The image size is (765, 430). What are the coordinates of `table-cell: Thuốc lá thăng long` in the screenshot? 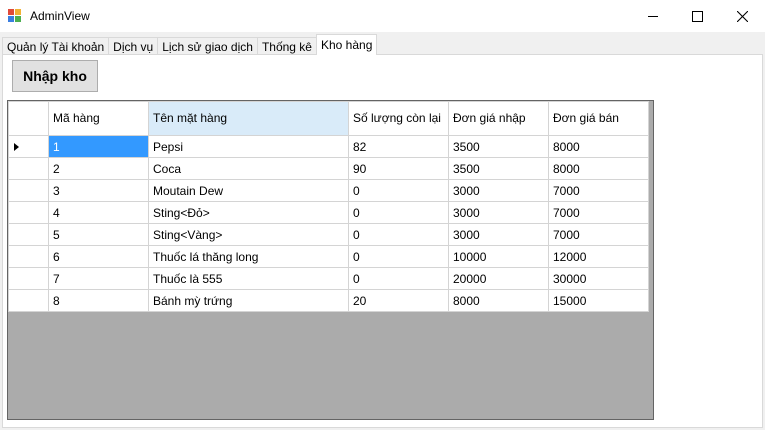 It's located at (248, 256).